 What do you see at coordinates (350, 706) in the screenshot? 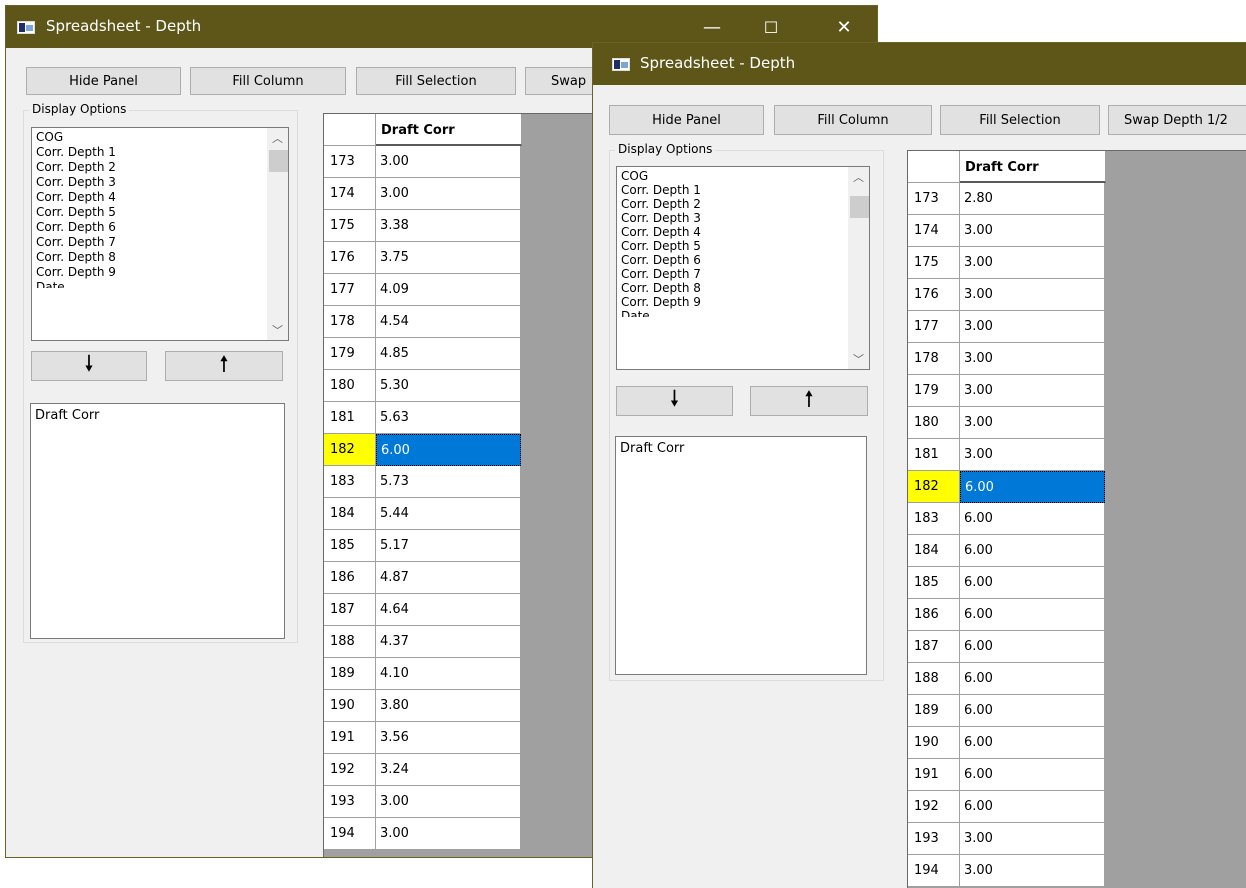
I see `row-header: 190` at bounding box center [350, 706].